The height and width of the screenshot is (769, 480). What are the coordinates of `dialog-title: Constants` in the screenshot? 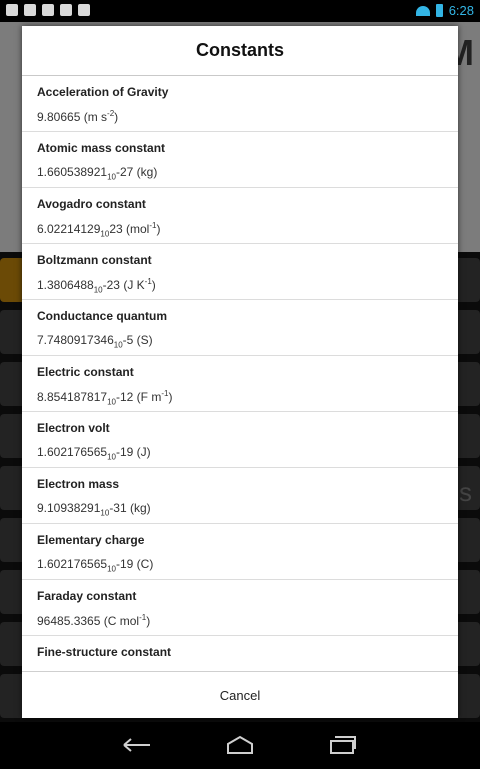 It's located at (240, 51).